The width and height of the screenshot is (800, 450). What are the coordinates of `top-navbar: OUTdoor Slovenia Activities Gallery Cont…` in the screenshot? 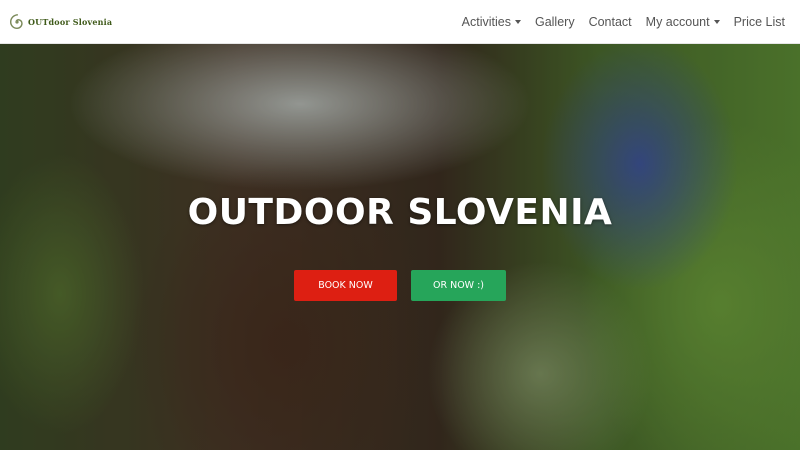 It's located at (400, 22).